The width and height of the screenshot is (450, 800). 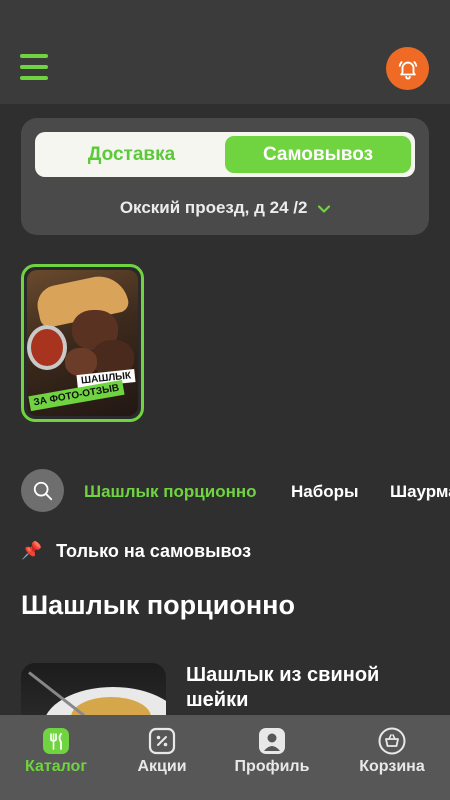 I want to click on nav-profile: Профиль, so click(x=272, y=751).